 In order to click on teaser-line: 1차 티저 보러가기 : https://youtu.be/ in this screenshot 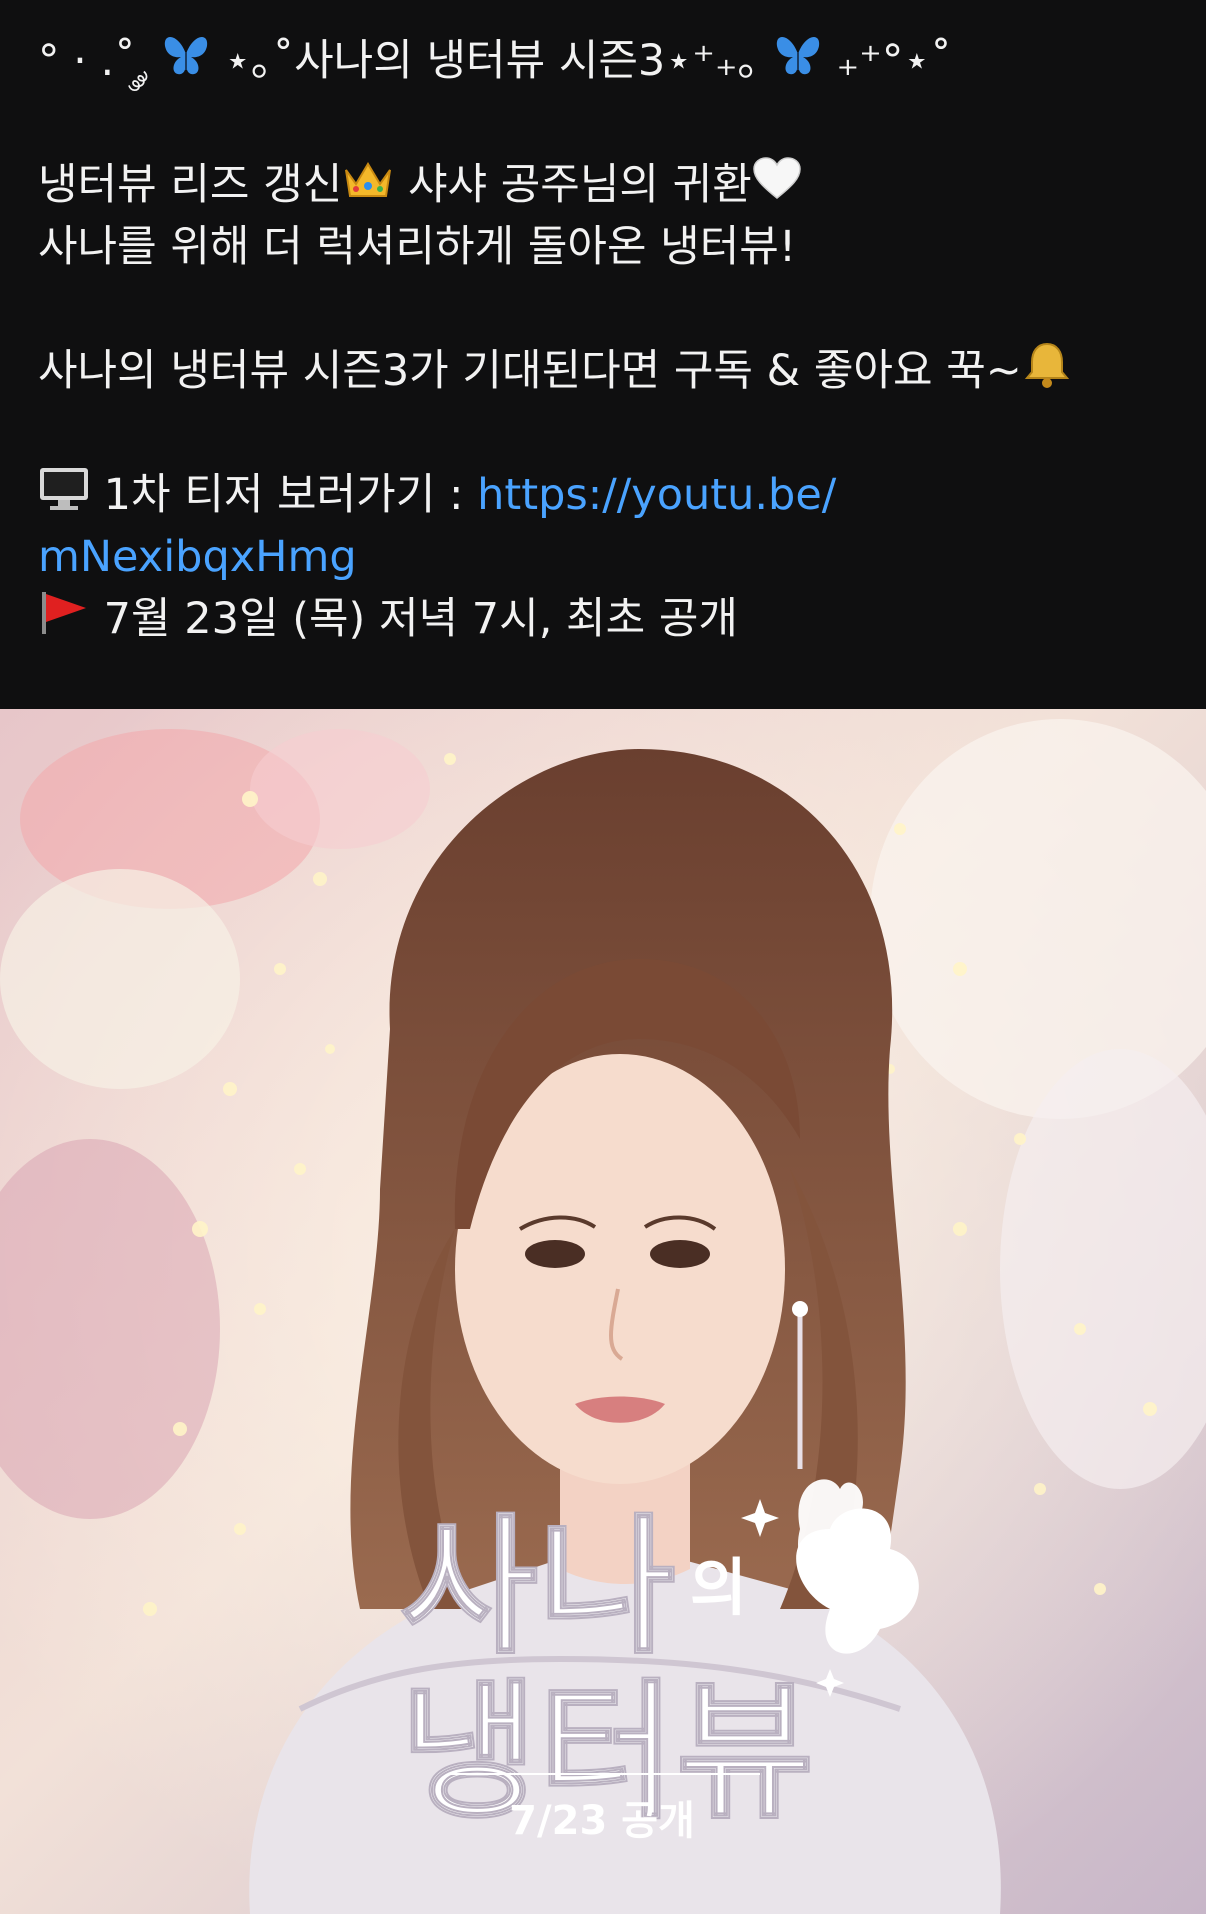, I will do `click(603, 495)`.